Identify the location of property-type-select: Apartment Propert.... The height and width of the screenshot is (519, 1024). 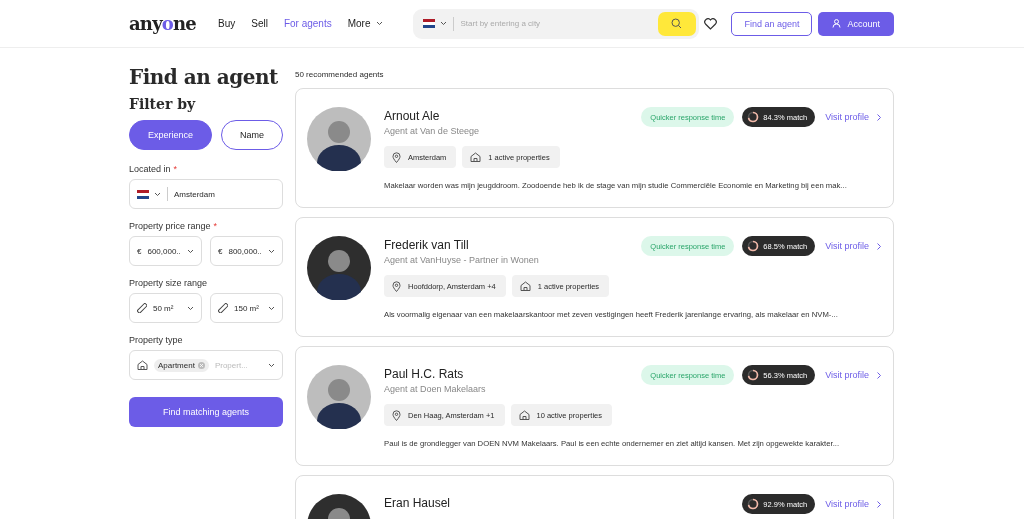
(206, 365).